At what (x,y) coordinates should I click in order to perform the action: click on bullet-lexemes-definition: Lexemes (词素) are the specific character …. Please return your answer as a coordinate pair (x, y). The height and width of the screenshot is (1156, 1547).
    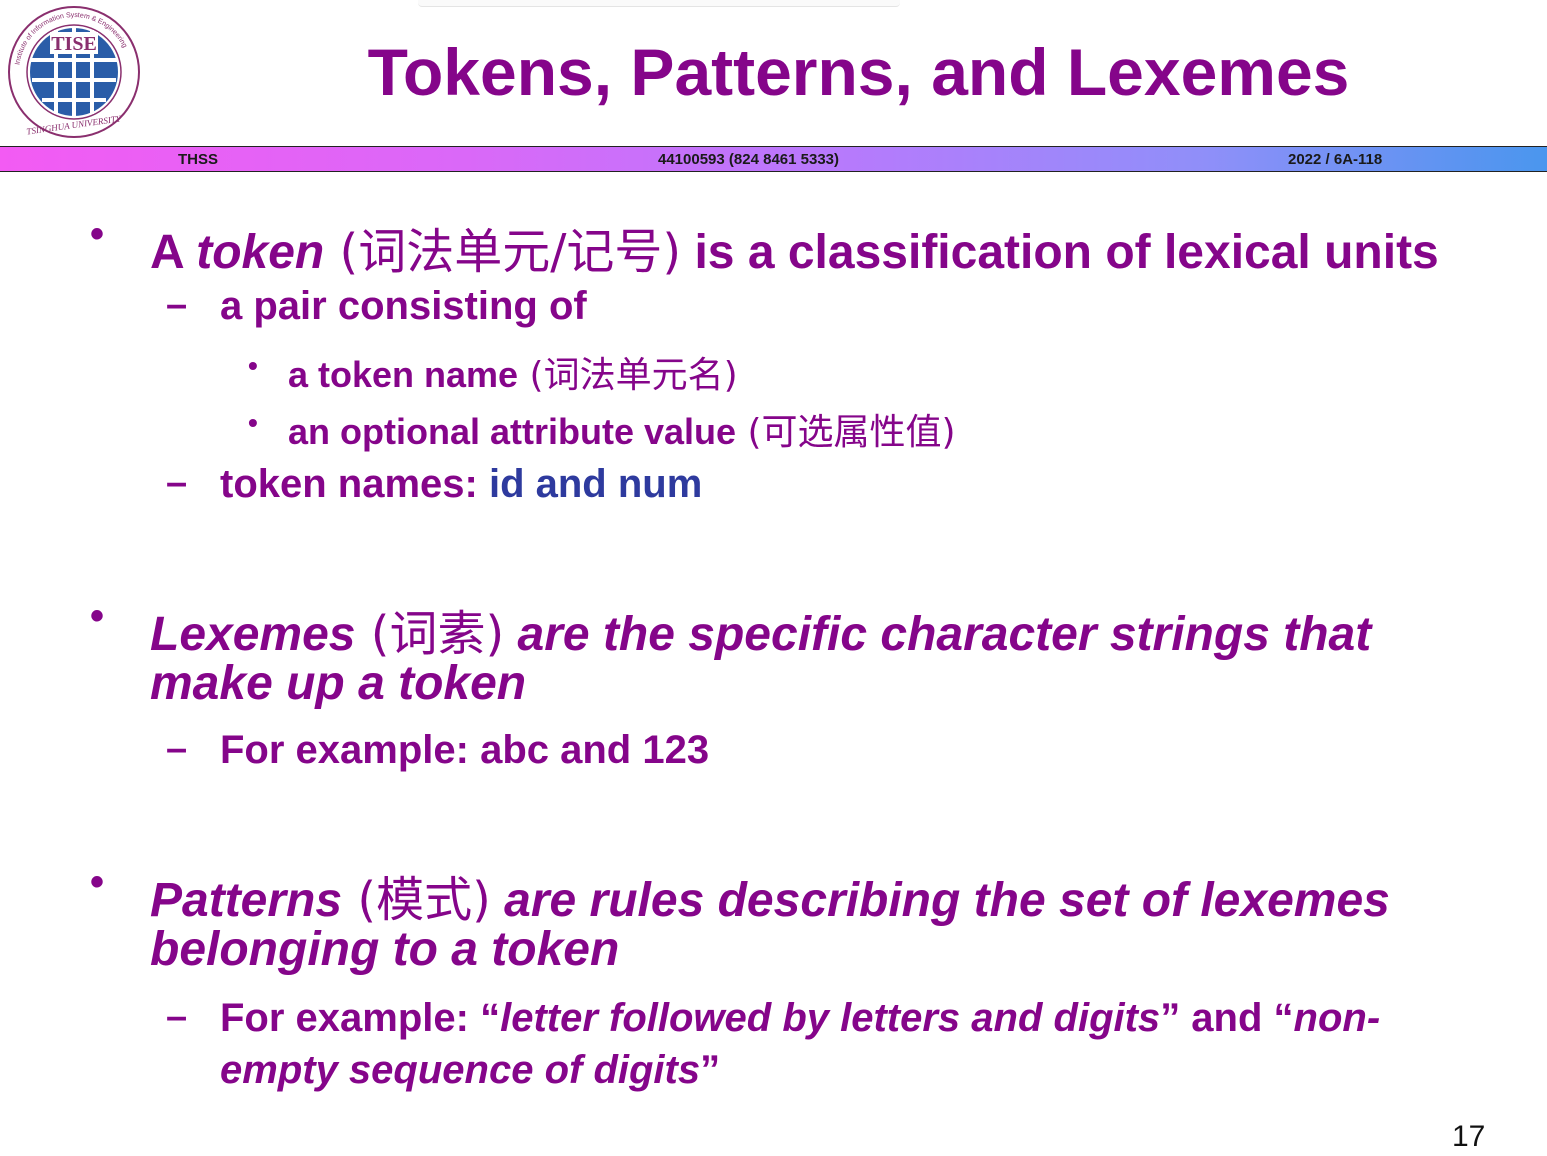
    Looking at the image, I should click on (760, 629).